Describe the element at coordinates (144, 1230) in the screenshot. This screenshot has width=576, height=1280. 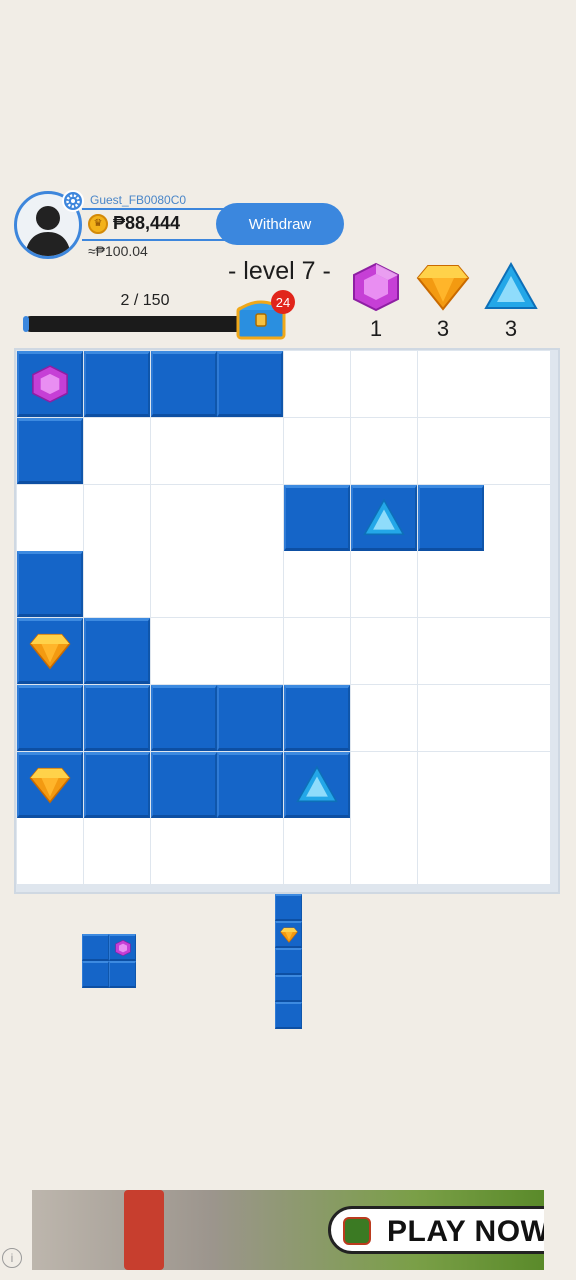
I see `ad-character-image` at that location.